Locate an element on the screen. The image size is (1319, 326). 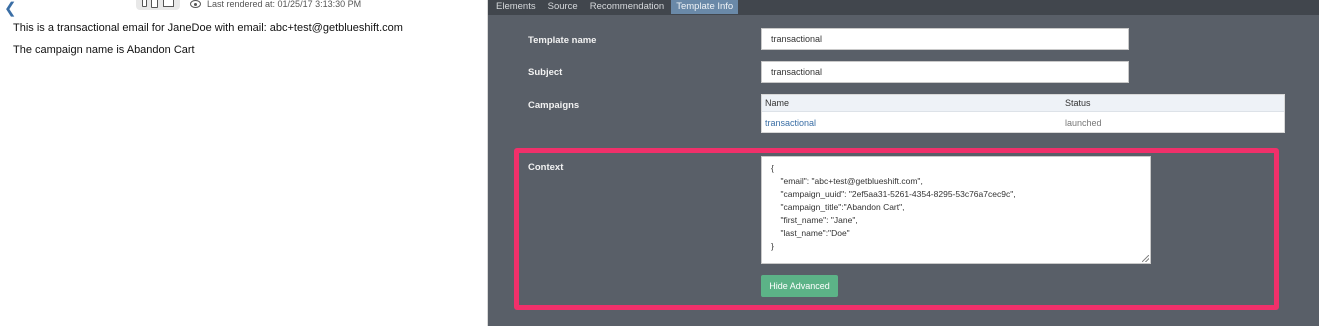
tab-source: Source is located at coordinates (563, 7).